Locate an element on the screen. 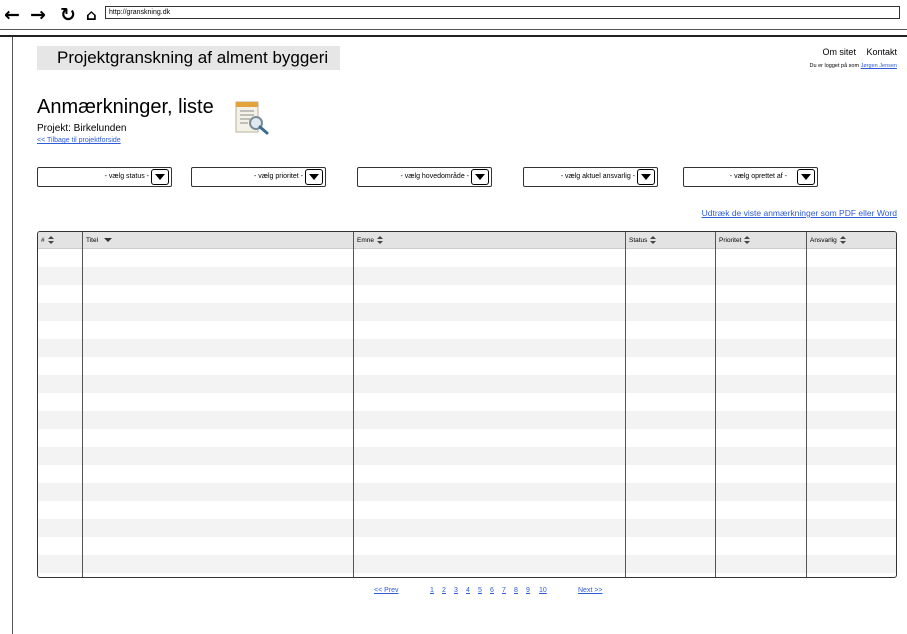  project-label: Projekt: Birkelunden is located at coordinates (82, 128).